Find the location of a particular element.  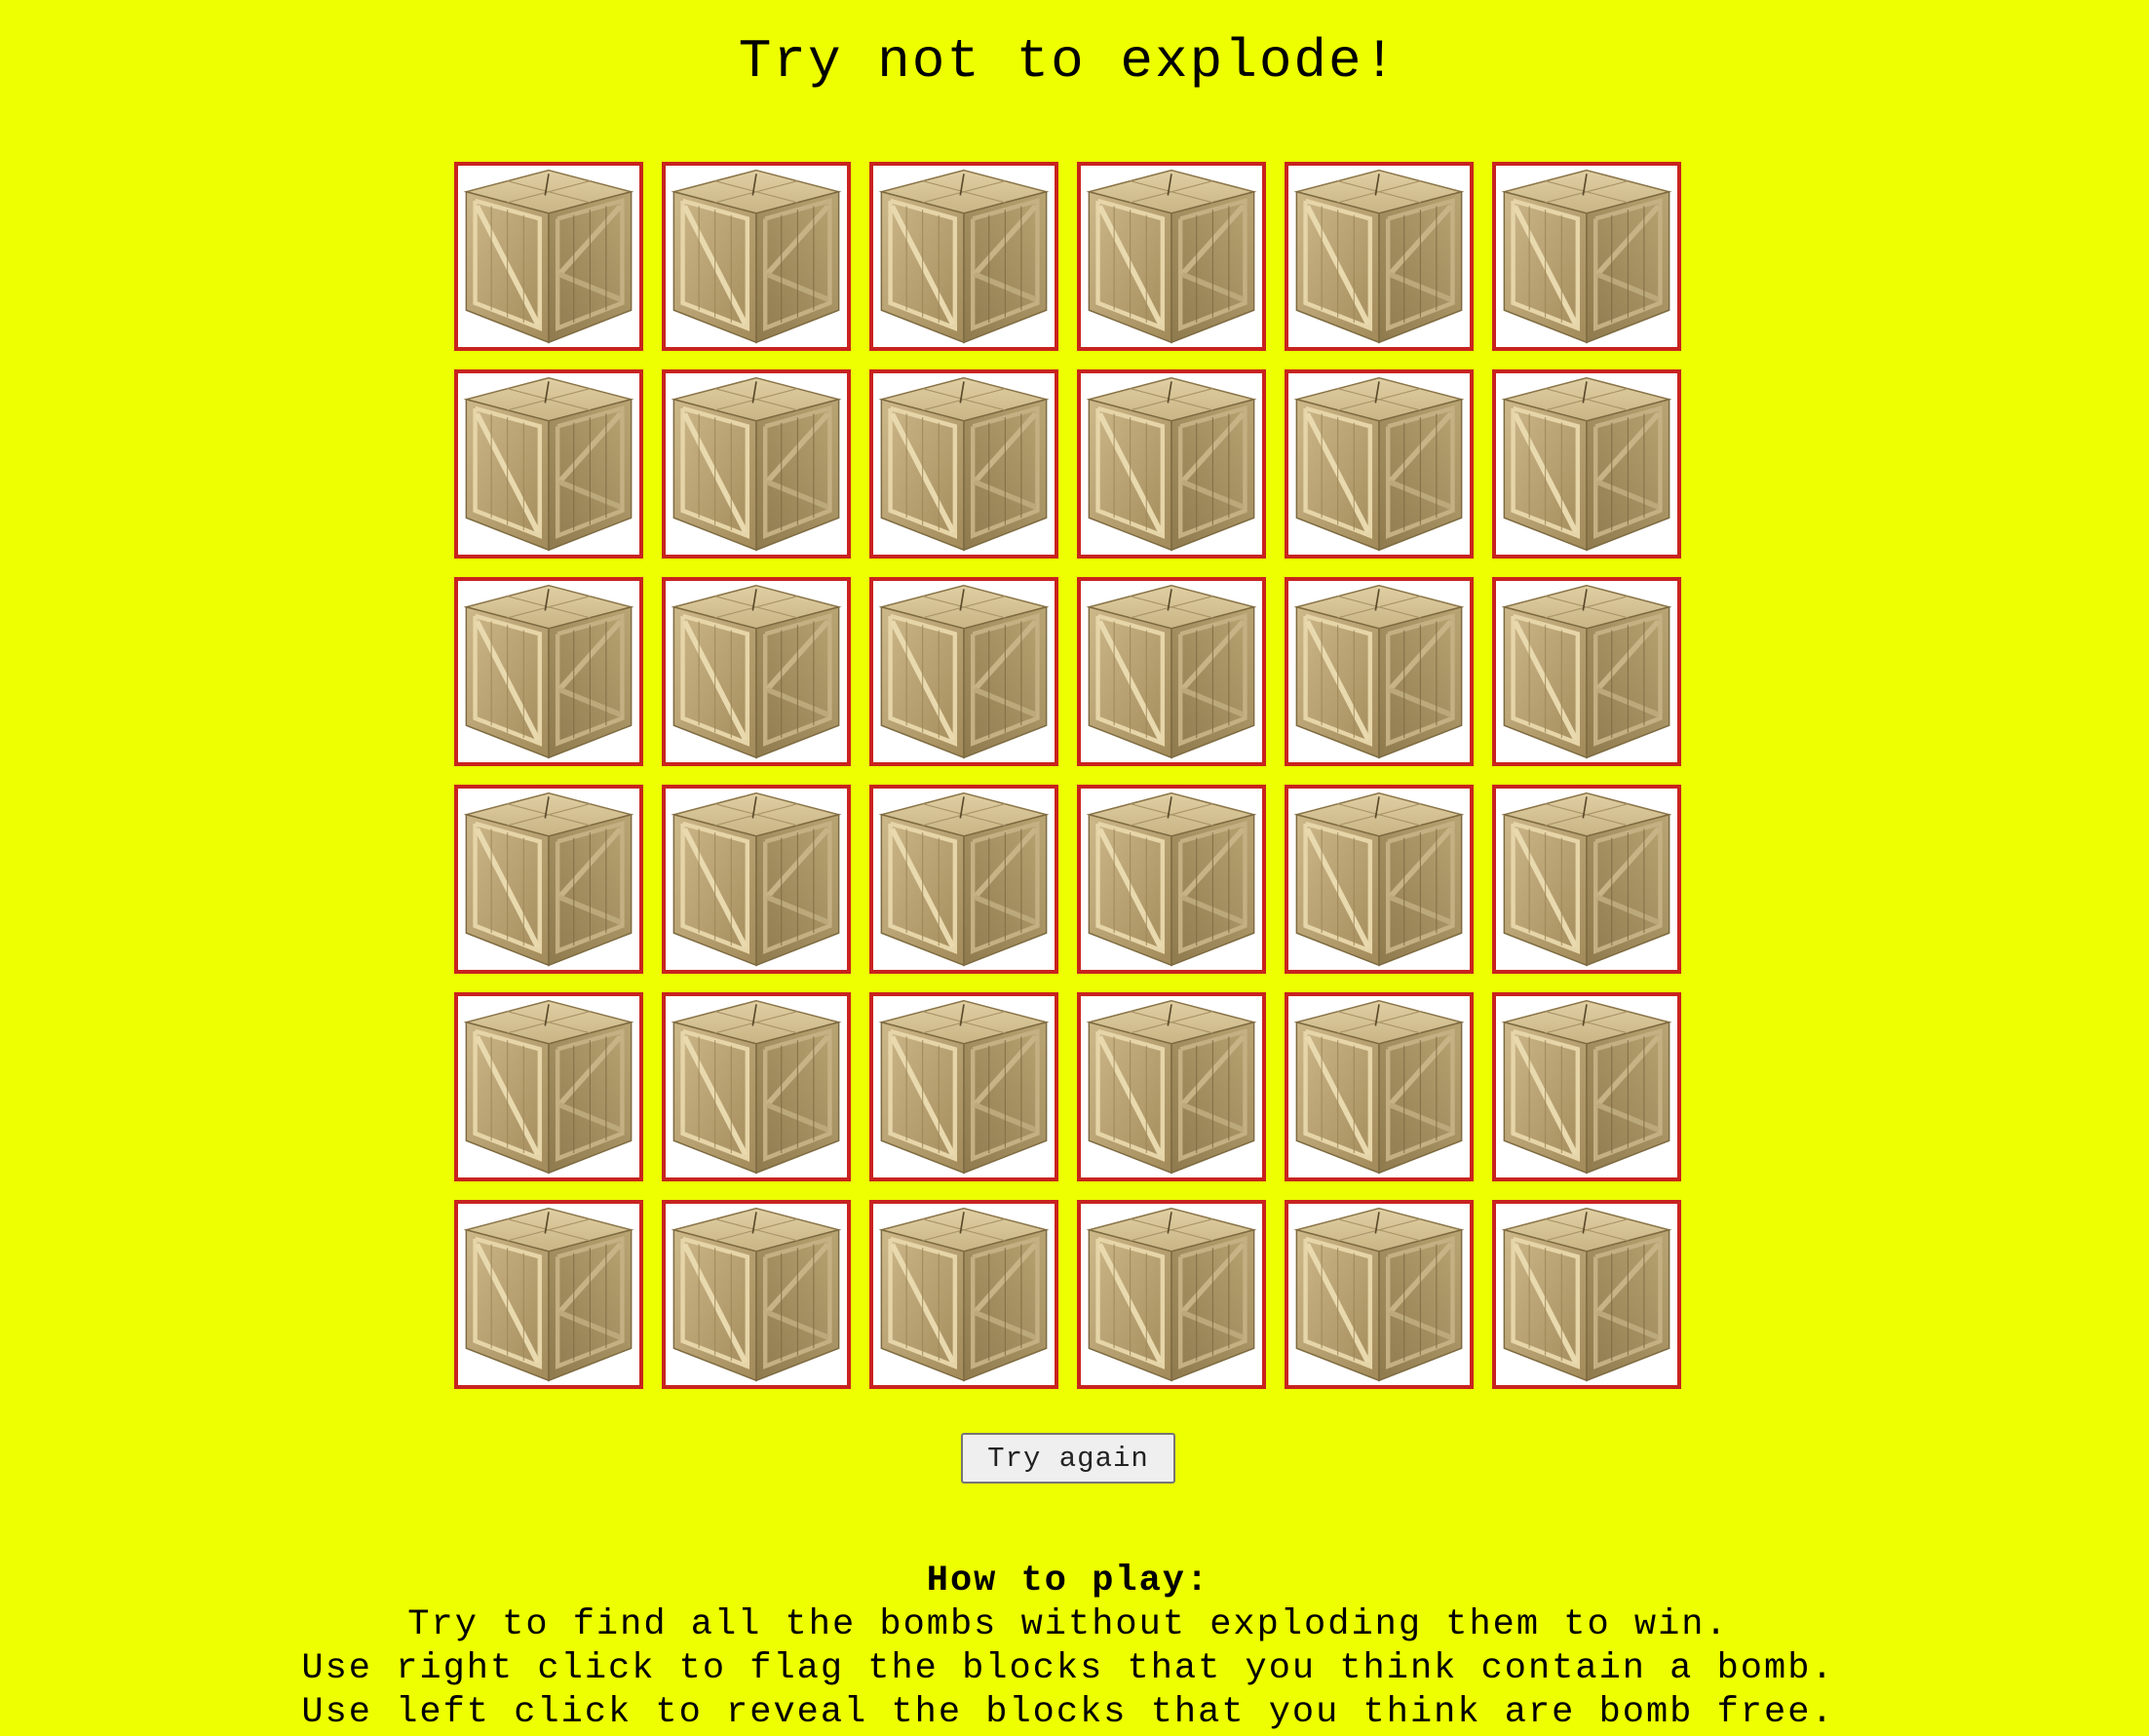

try-again-button: Try again is located at coordinates (1068, 1458).